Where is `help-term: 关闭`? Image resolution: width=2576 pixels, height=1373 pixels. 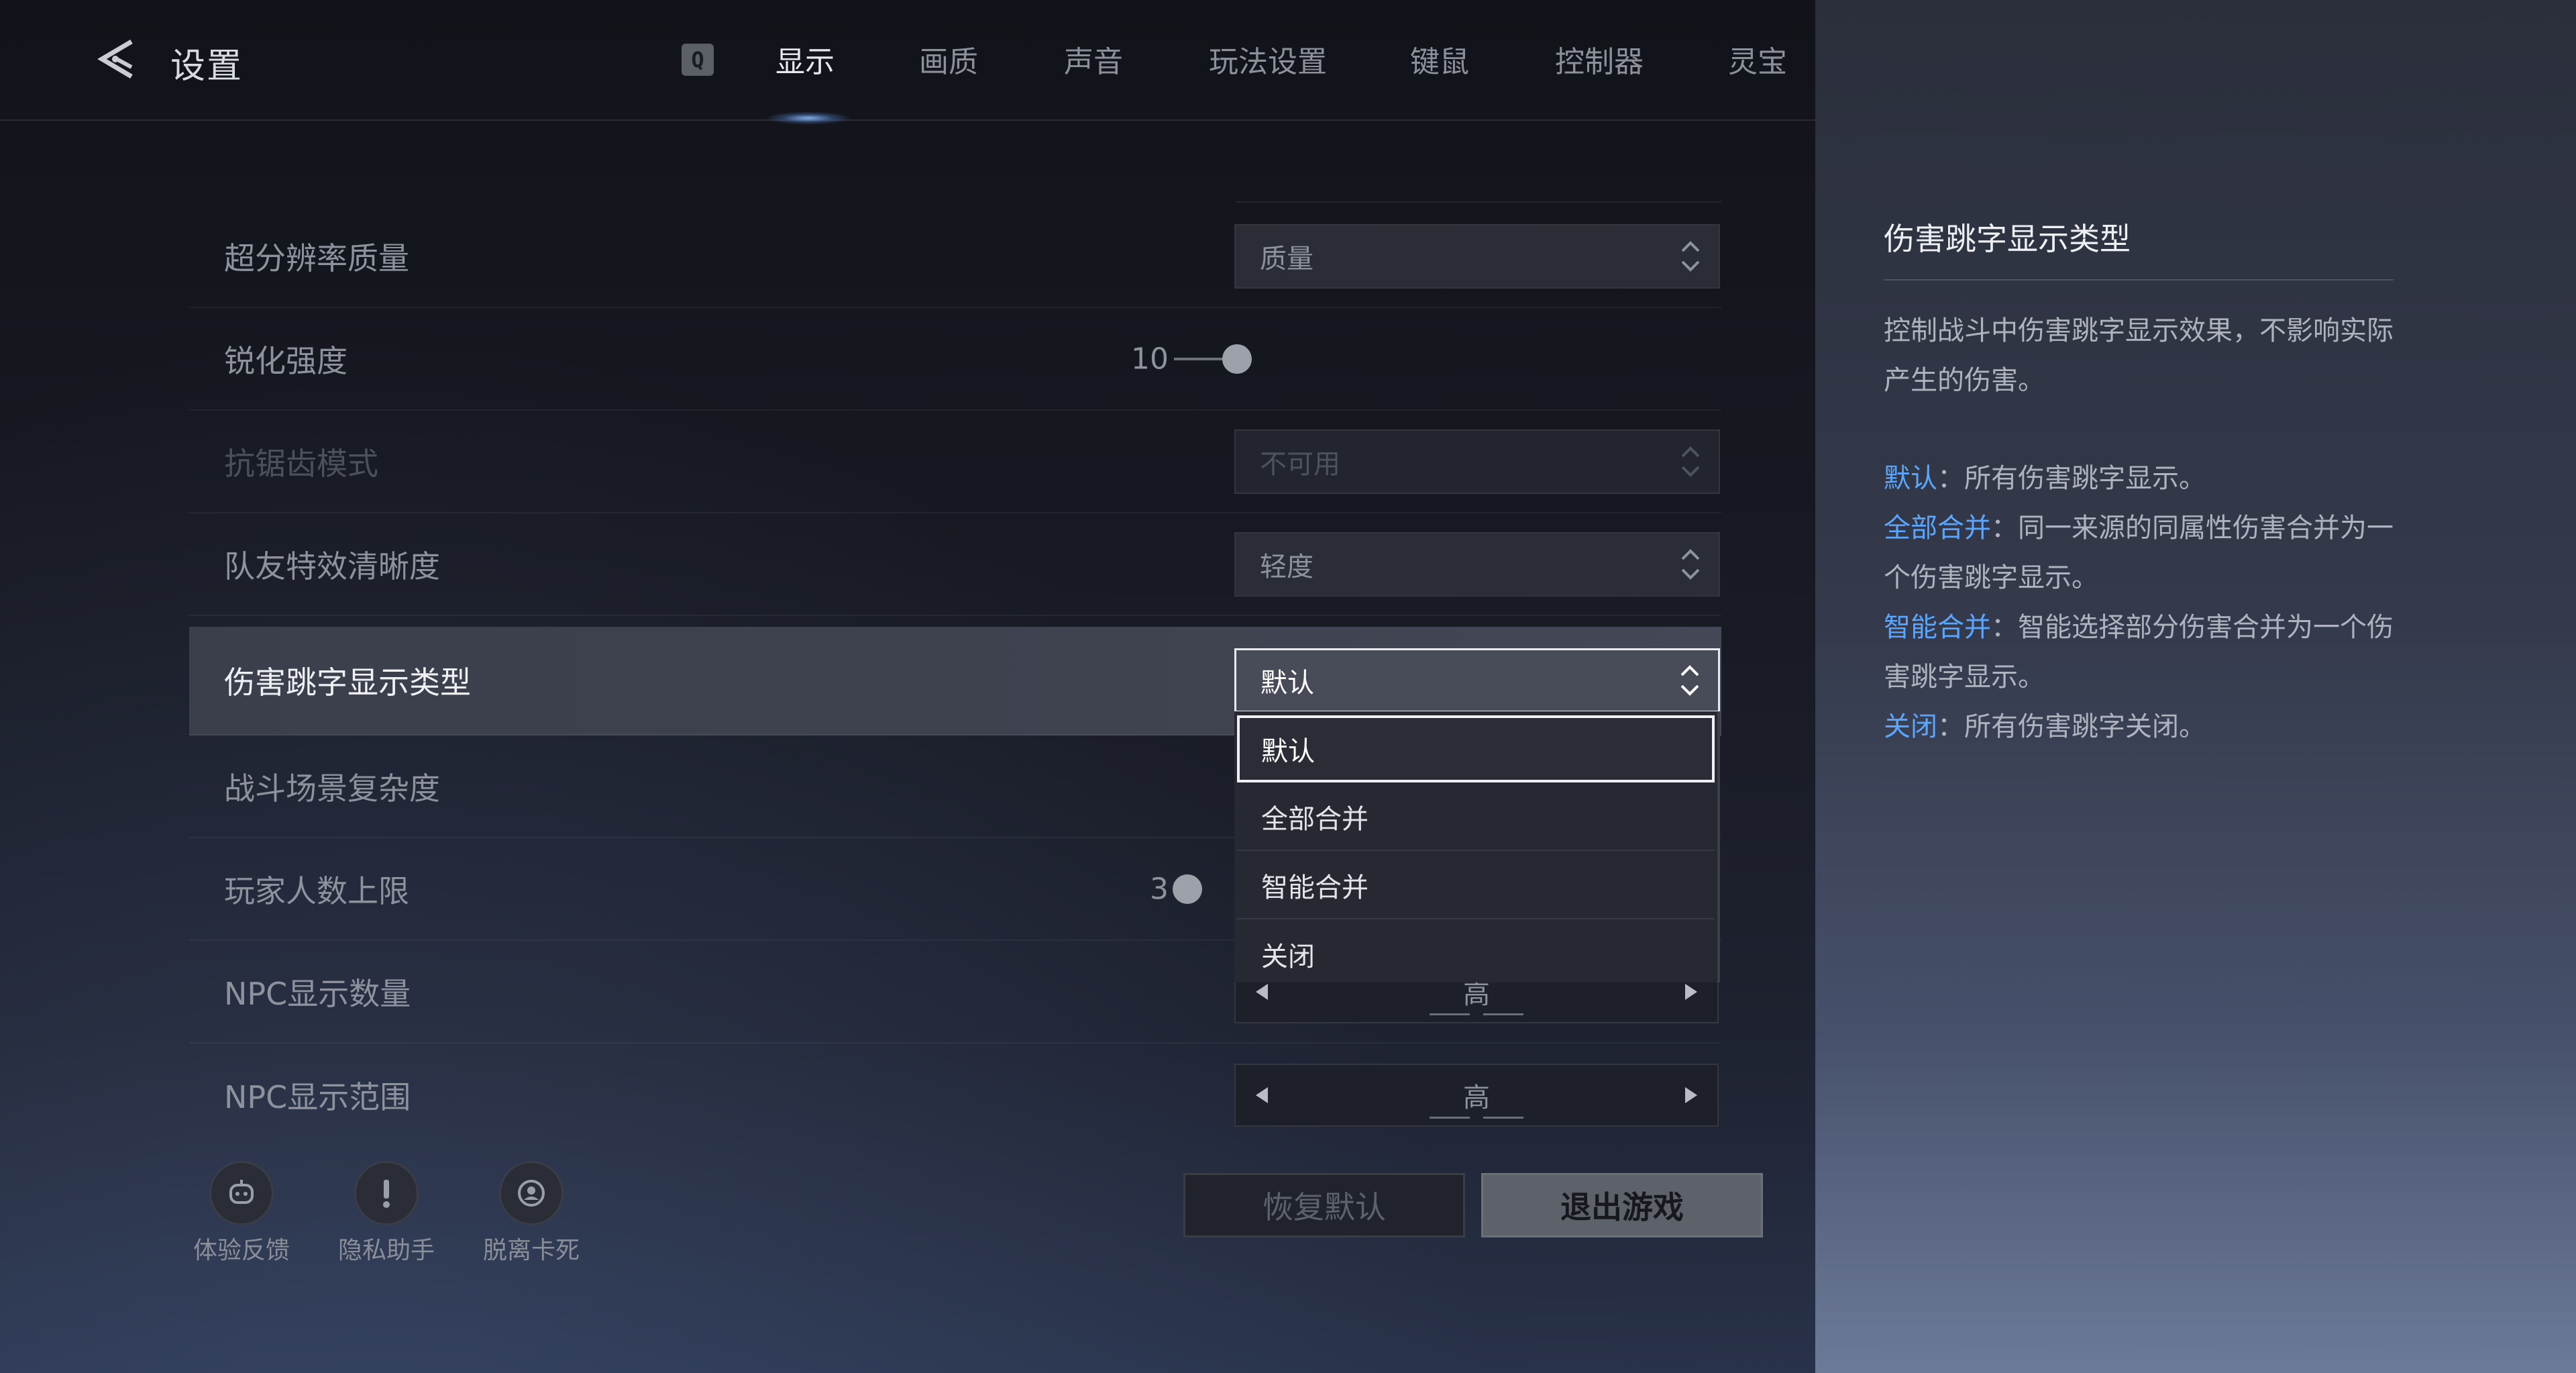
help-term: 关闭 is located at coordinates (1910, 726).